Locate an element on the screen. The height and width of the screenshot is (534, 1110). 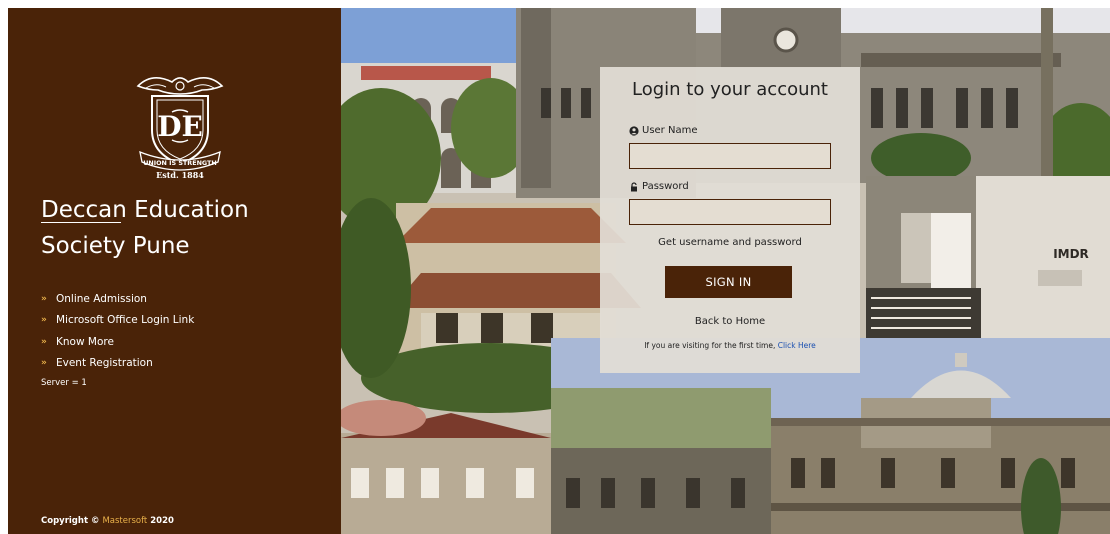
username-input is located at coordinates (730, 156).